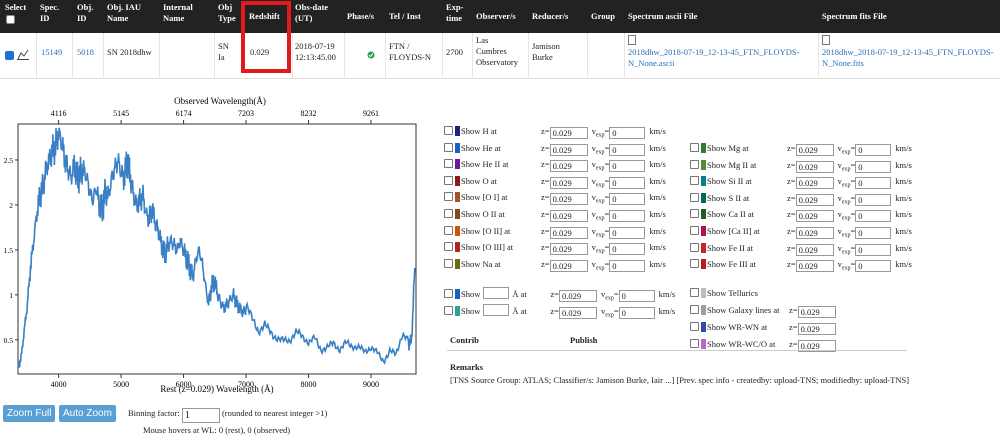 The image size is (1000, 438). I want to click on header-spec-id: Spec. ID, so click(49, 13).